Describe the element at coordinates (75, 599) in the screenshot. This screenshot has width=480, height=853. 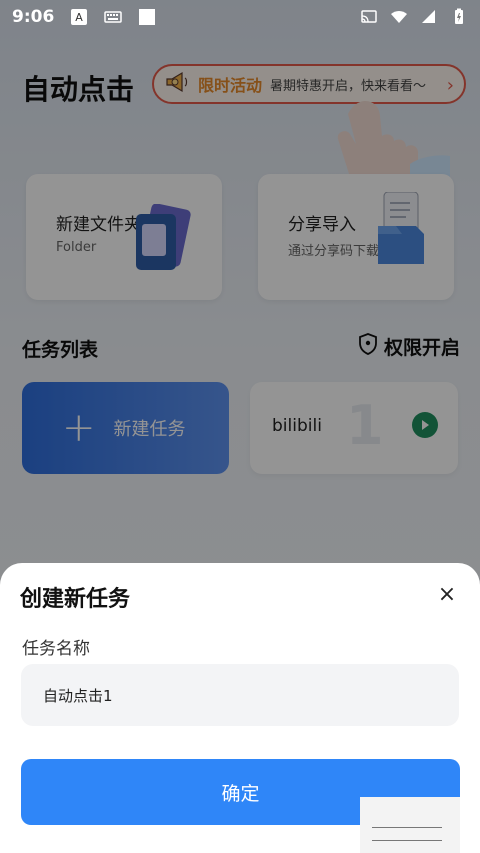
I see `sheet-title: 创建新任务` at that location.